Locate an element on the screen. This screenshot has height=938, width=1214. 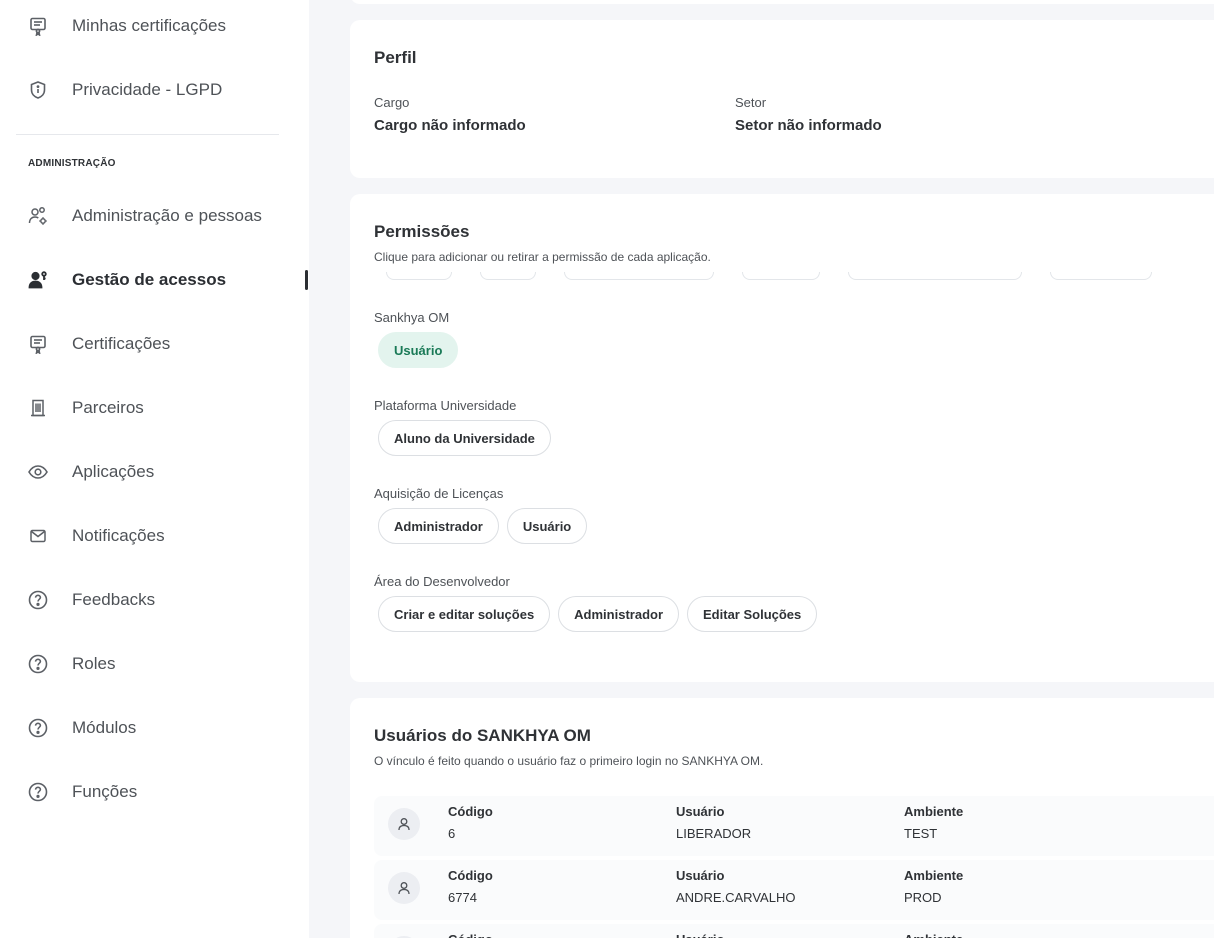
active-indicator is located at coordinates (306, 280).